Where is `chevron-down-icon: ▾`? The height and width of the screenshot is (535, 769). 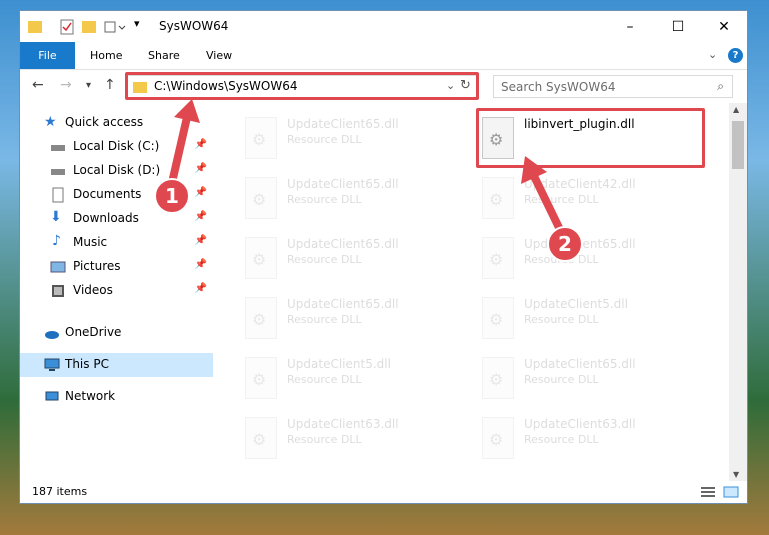
chevron-down-icon: ▾ is located at coordinates (137, 25).